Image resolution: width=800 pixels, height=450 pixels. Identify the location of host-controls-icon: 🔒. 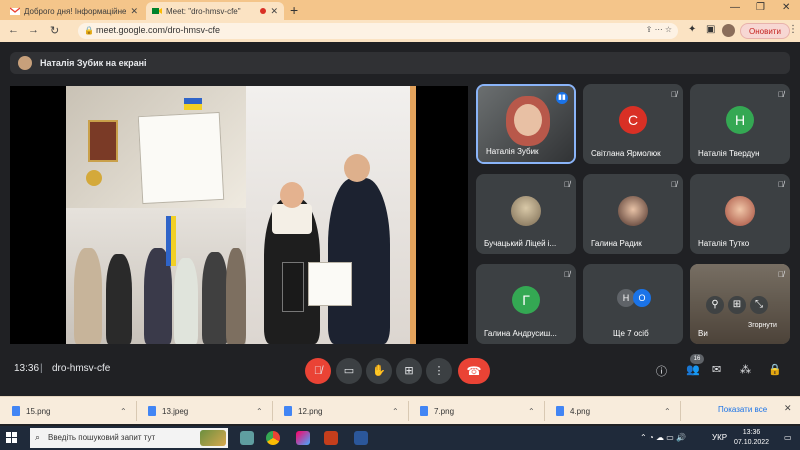
(775, 369).